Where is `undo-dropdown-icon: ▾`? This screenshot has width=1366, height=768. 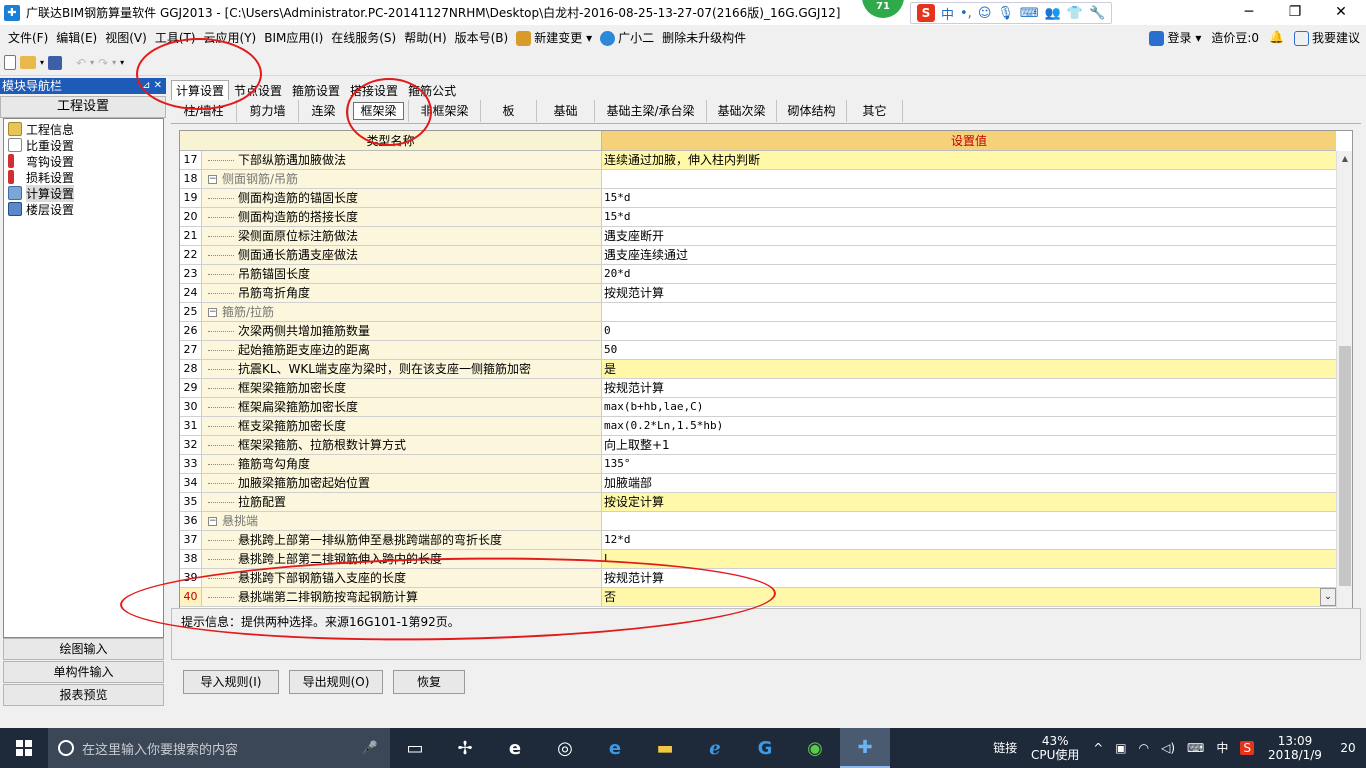 undo-dropdown-icon: ▾ is located at coordinates (92, 62).